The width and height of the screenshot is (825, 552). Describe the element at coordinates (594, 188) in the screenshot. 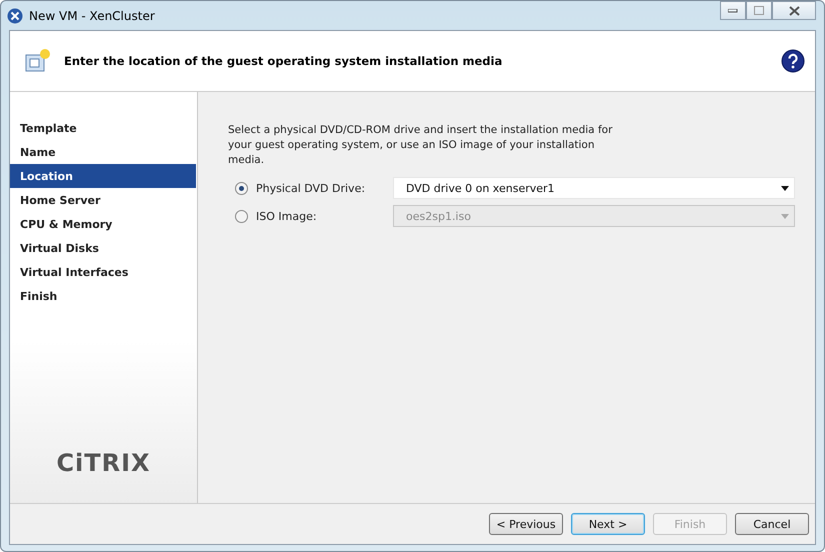

I see `dropdown-field: DVD drive 0 on xenserver1` at that location.